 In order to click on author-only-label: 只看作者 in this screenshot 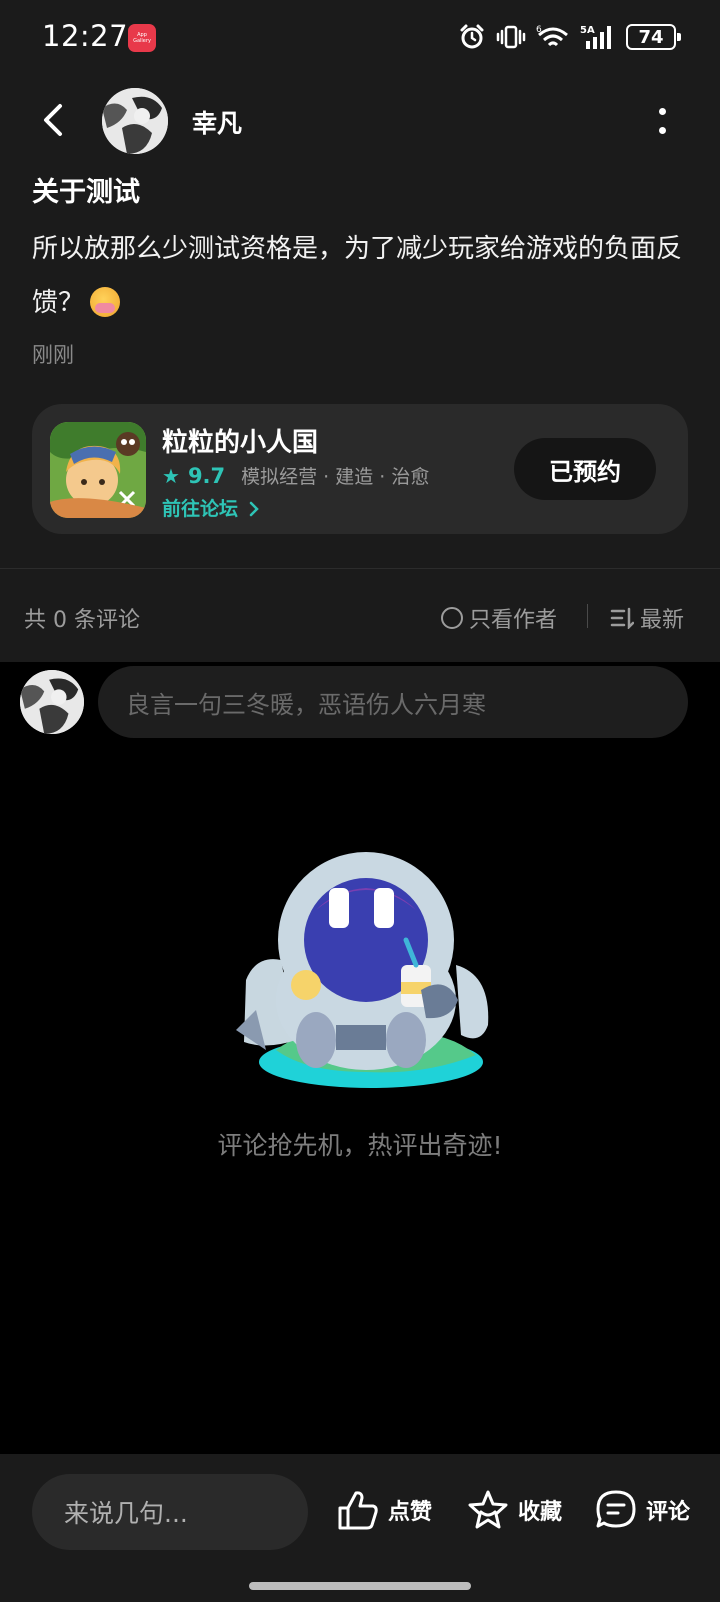, I will do `click(513, 620)`.